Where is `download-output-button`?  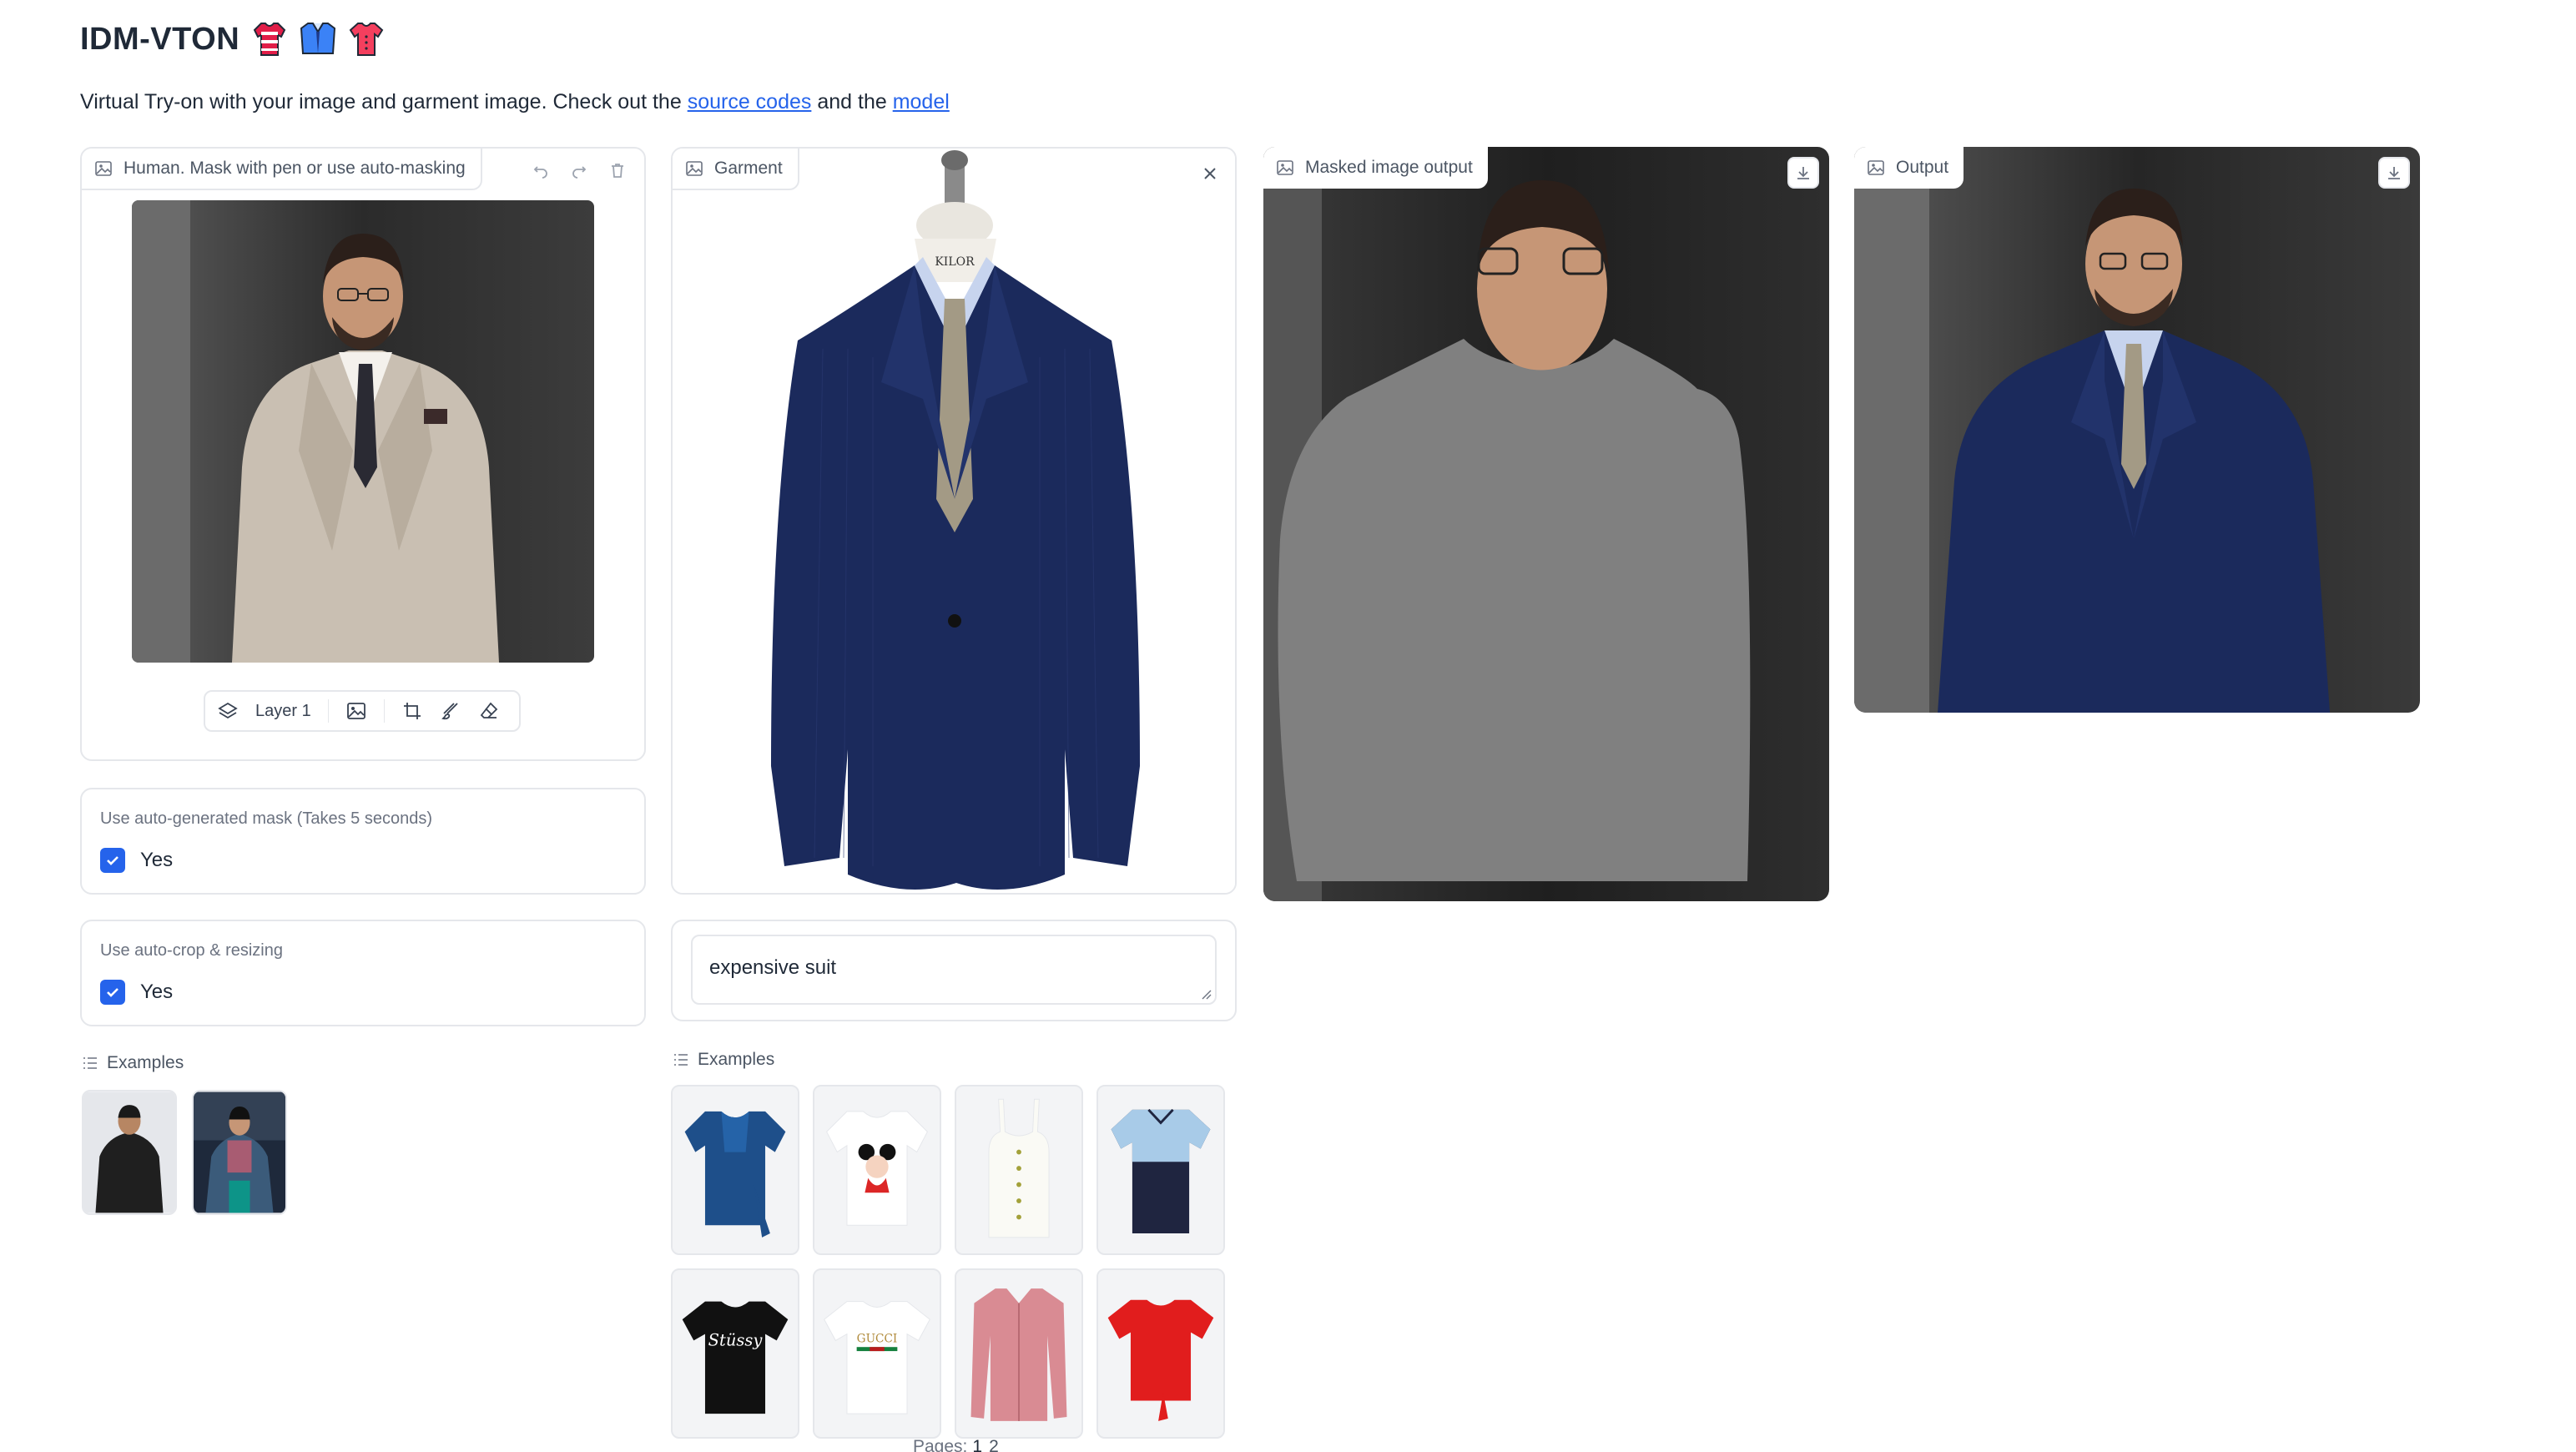
download-output-button is located at coordinates (2394, 173).